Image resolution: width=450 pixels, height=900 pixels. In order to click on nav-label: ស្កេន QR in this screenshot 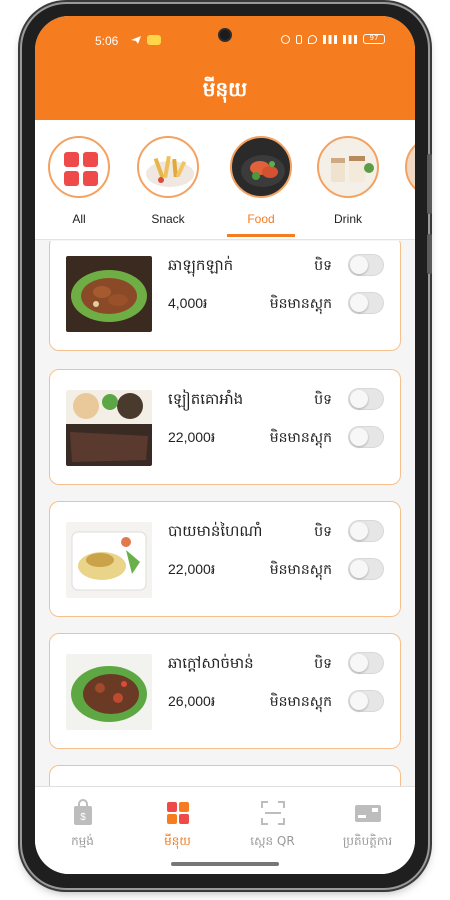, I will do `click(272, 841)`.